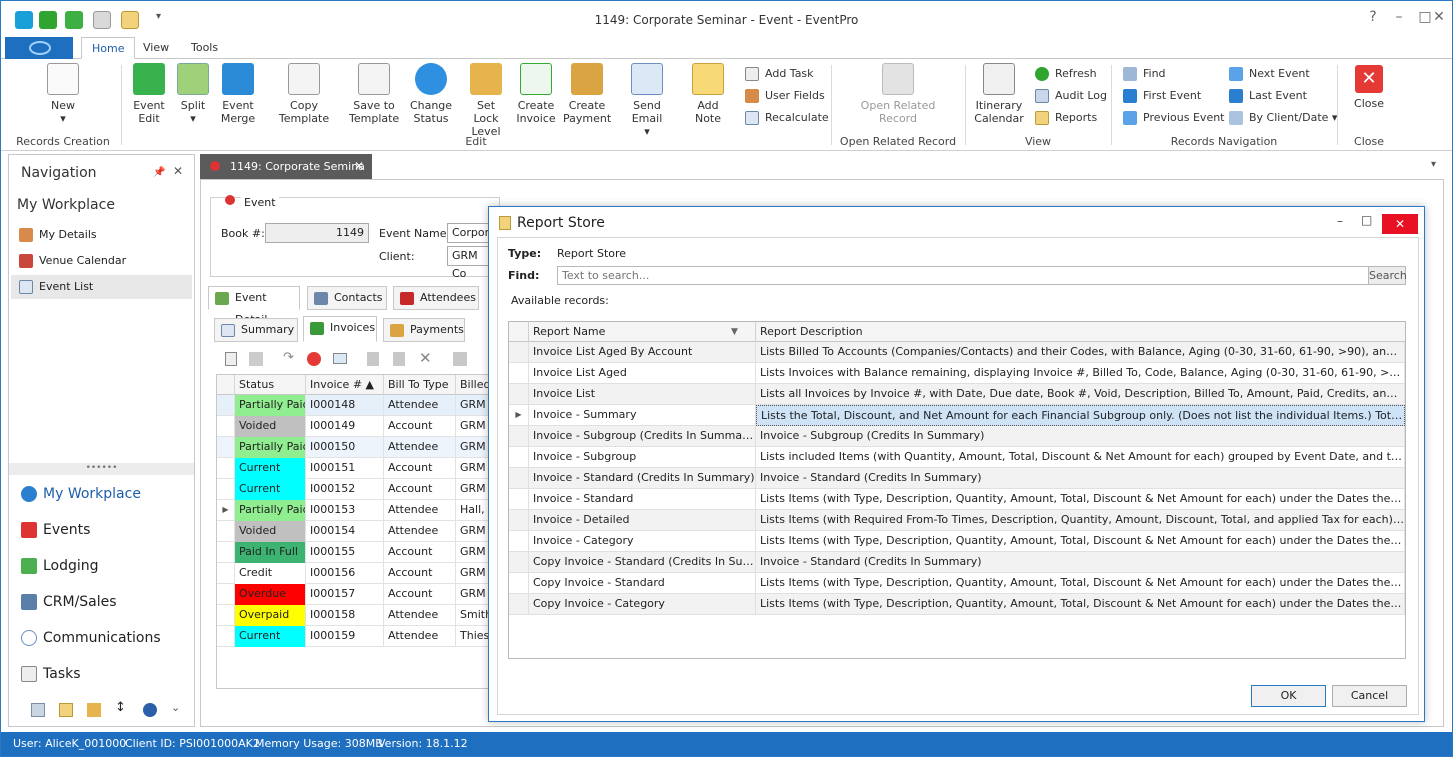  What do you see at coordinates (159, 172) in the screenshot?
I see `pin-icon: 📌` at bounding box center [159, 172].